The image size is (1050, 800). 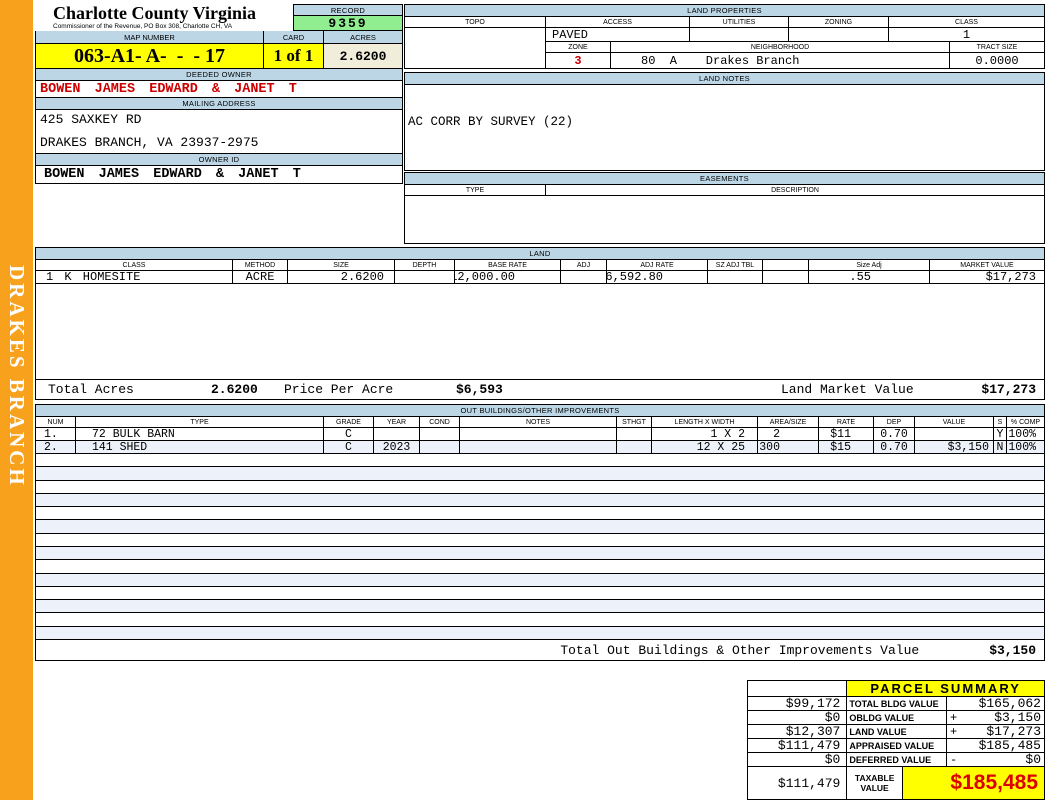 What do you see at coordinates (780, 60) in the screenshot?
I see `neighborhood-value: 80 A Drakes Branch` at bounding box center [780, 60].